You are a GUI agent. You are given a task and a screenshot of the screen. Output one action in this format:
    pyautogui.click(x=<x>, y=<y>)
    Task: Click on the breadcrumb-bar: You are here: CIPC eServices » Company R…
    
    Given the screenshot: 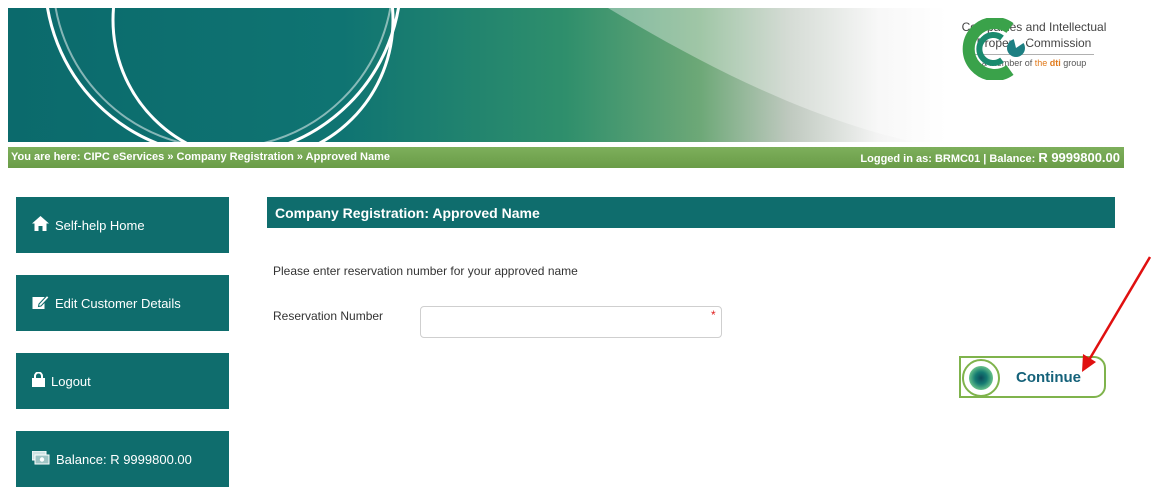 What is the action you would take?
    pyautogui.click(x=566, y=157)
    